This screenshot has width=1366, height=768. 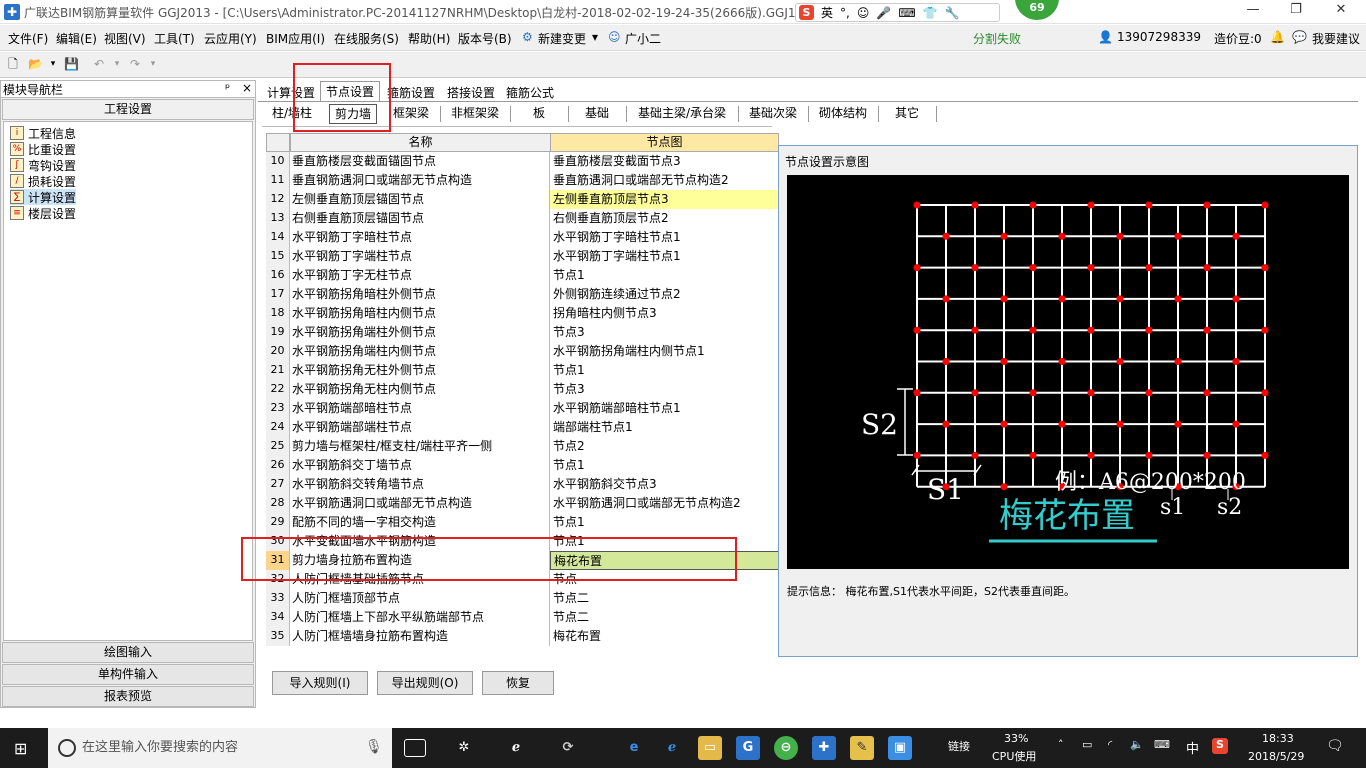 What do you see at coordinates (907, 114) in the screenshot?
I see `subtab-other: 其它` at bounding box center [907, 114].